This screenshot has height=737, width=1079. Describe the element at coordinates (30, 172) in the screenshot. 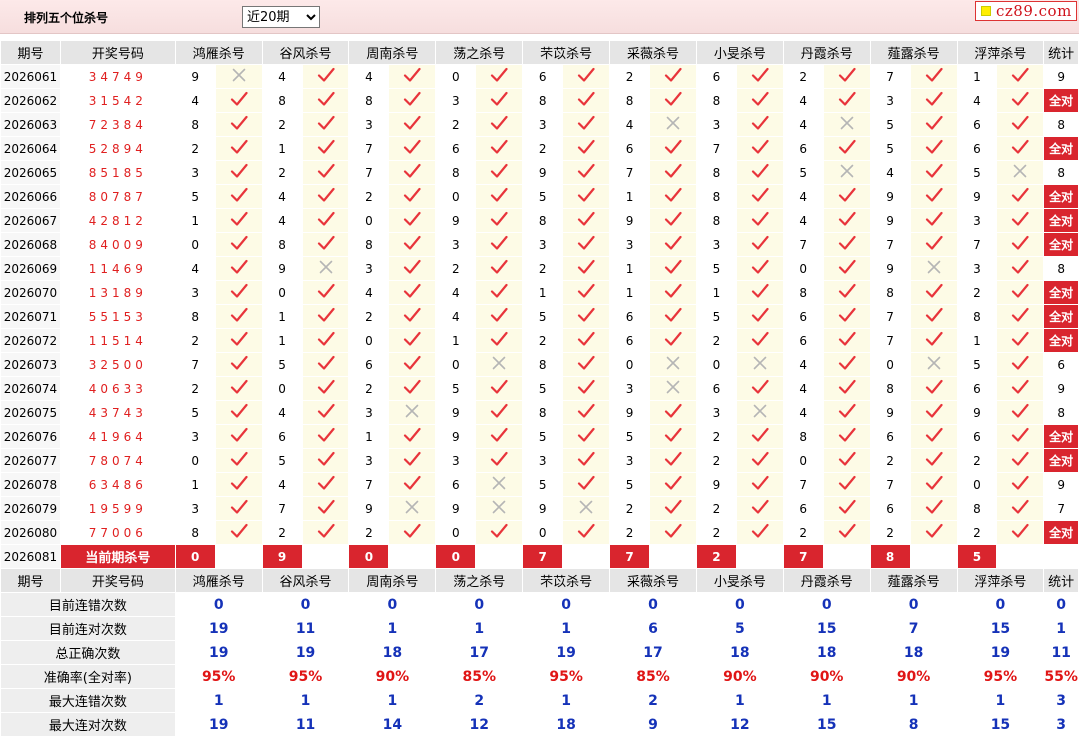

I see `issue-number: 2026065` at that location.